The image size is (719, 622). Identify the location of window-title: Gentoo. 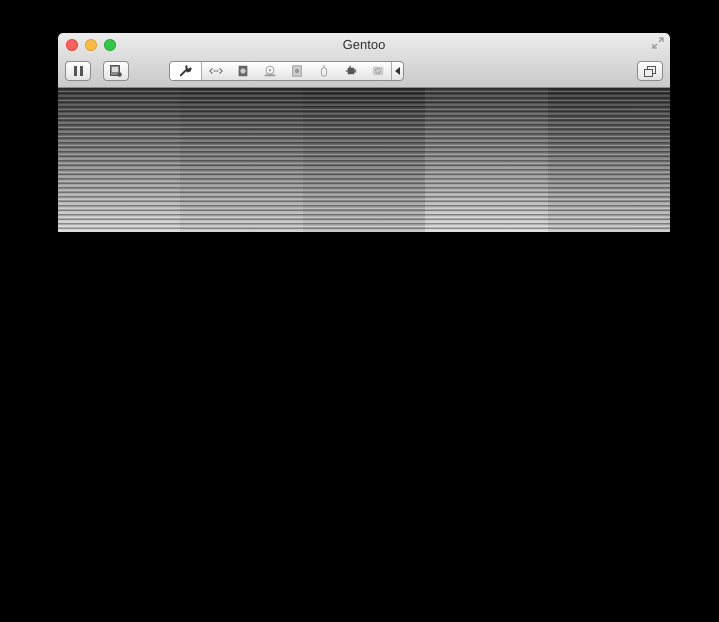
(364, 45).